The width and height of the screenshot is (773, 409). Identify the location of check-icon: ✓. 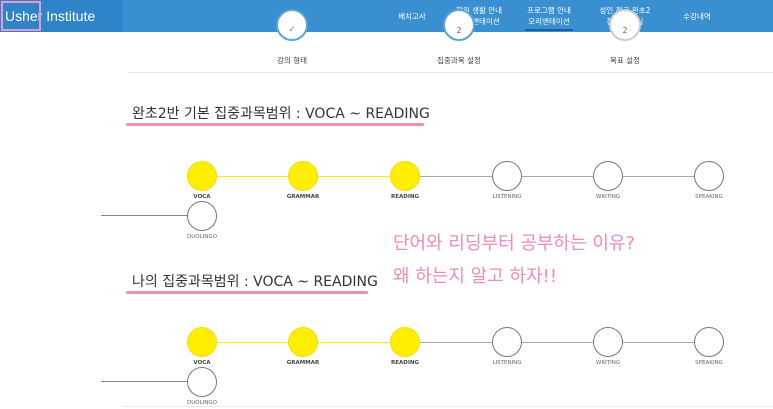
(292, 30).